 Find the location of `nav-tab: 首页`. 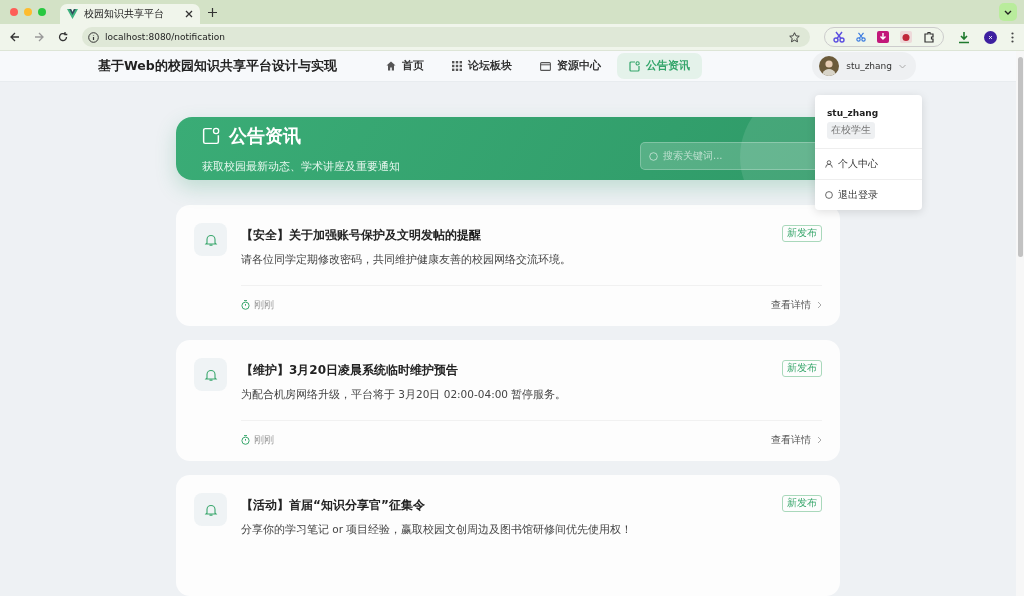

nav-tab: 首页 is located at coordinates (405, 66).